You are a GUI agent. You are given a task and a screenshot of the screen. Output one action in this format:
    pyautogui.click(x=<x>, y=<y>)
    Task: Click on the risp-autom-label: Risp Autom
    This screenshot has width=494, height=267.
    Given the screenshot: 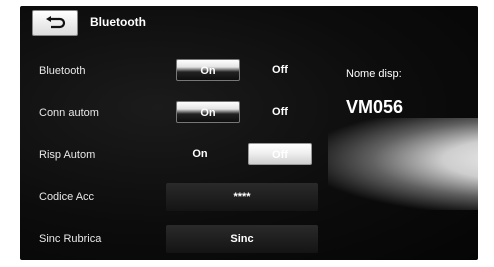 What is the action you would take?
    pyautogui.click(x=67, y=155)
    